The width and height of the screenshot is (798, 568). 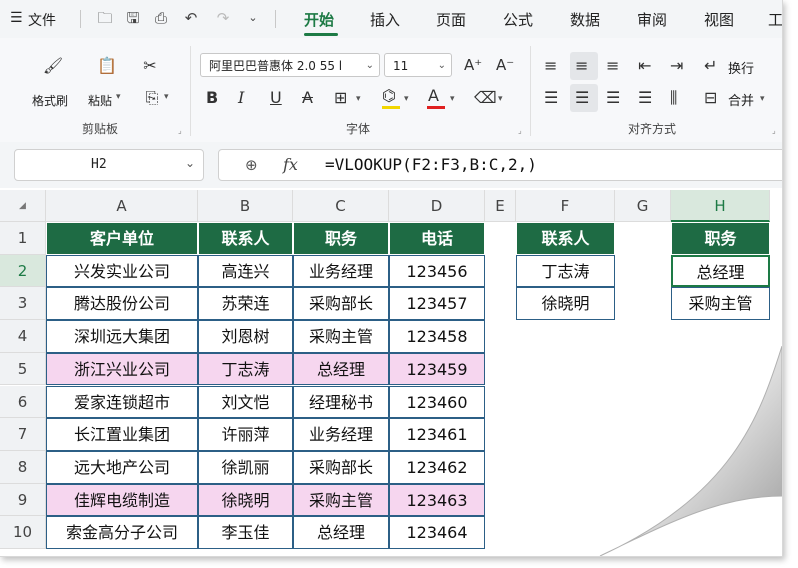 I want to click on result-cell: 采购主管, so click(x=720, y=304).